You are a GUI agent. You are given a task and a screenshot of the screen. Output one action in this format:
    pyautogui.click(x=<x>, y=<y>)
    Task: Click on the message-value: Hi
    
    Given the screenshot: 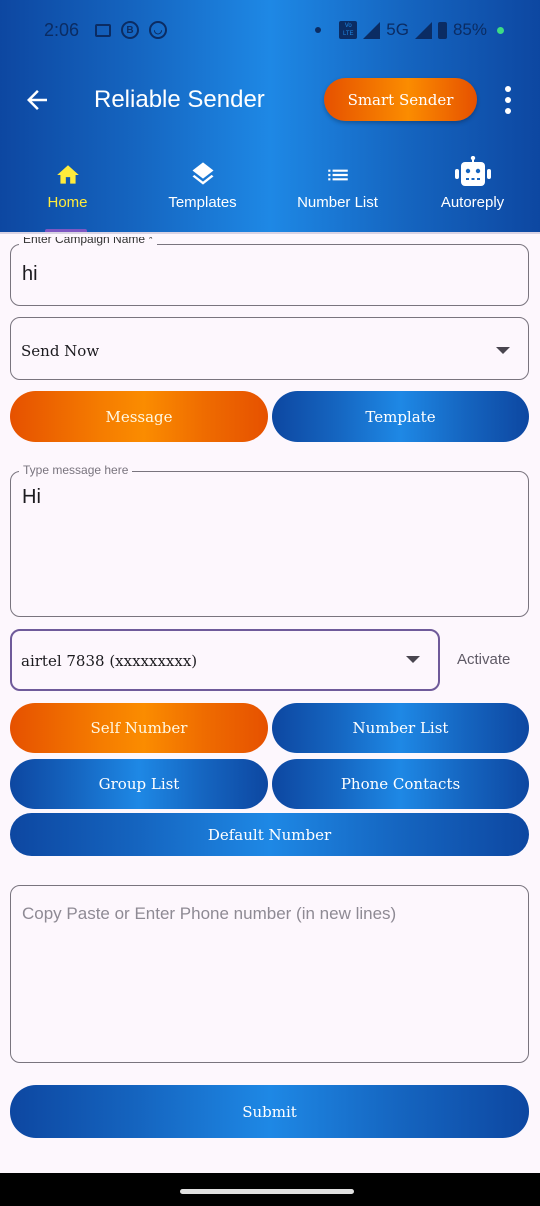 What is the action you would take?
    pyautogui.click(x=31, y=497)
    